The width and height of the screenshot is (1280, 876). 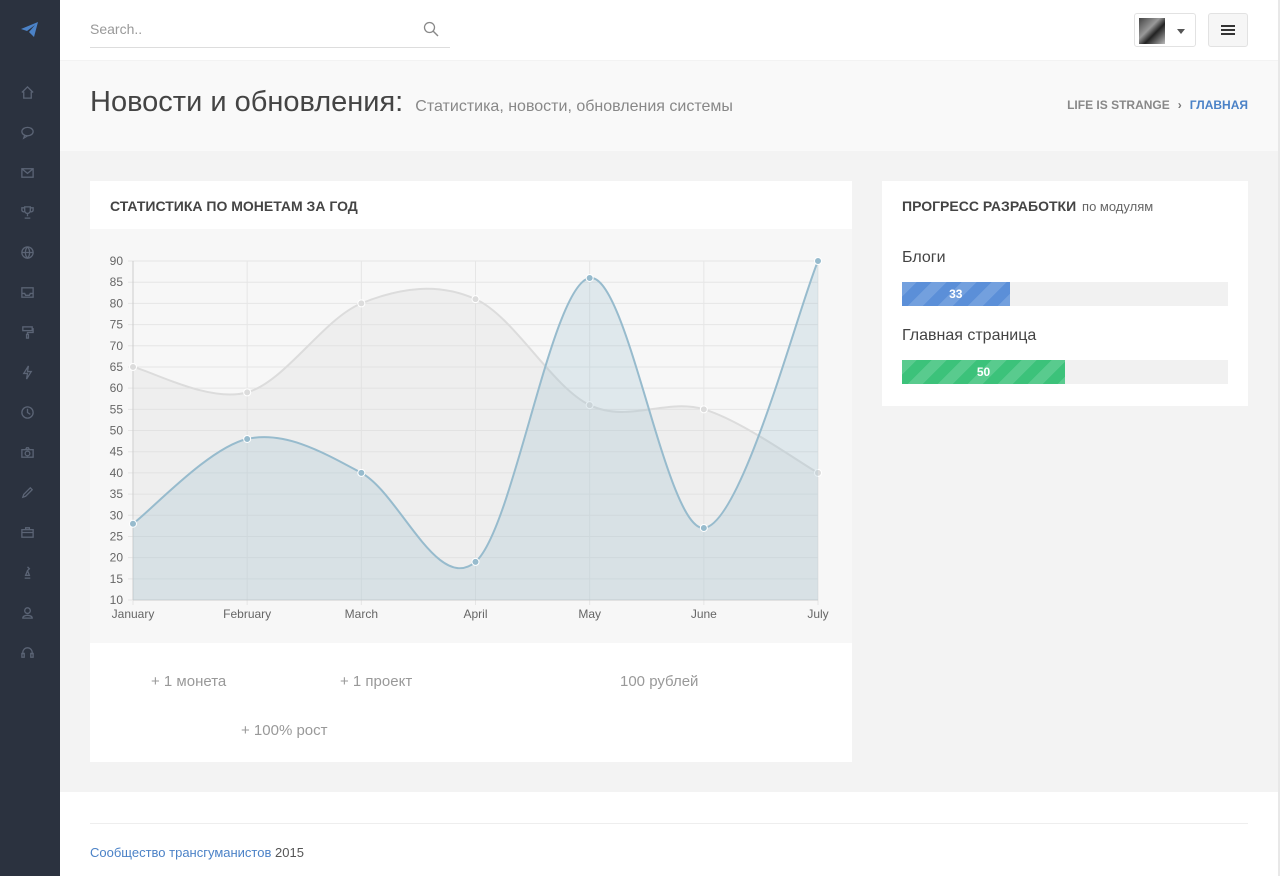 I want to click on list-icon, so click(x=1228, y=30).